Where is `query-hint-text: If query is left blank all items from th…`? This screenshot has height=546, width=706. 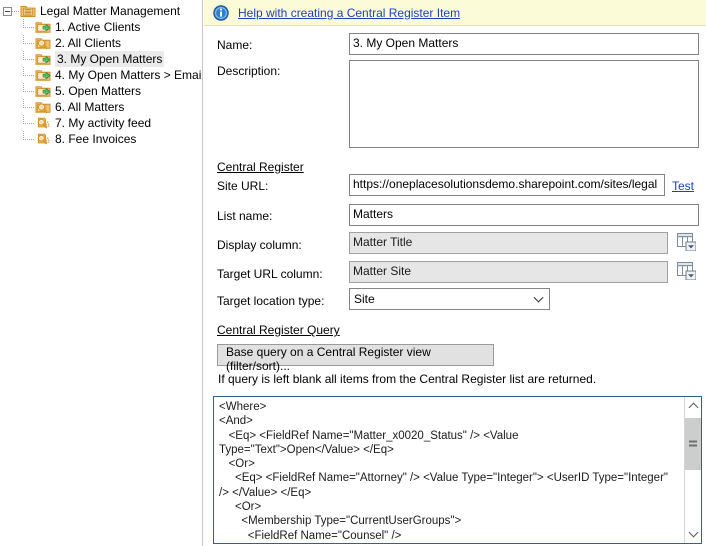 query-hint-text: If query is left blank all items from th… is located at coordinates (407, 379).